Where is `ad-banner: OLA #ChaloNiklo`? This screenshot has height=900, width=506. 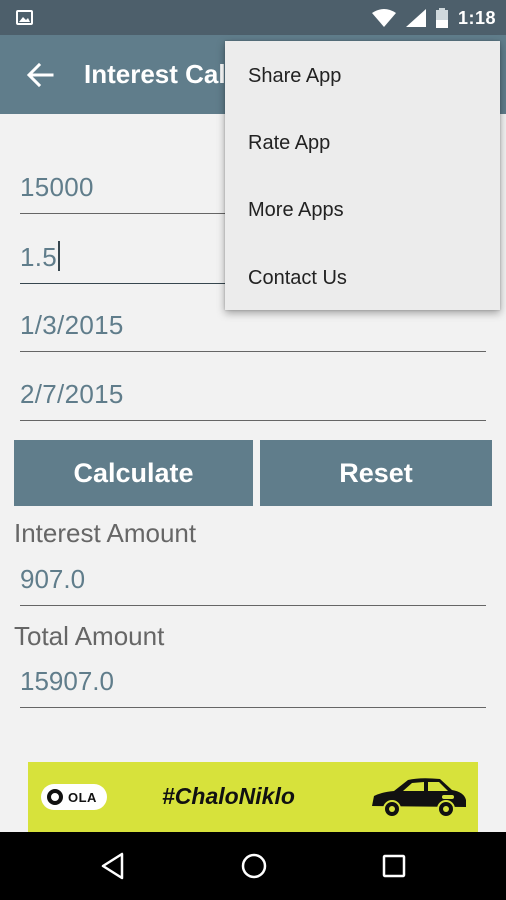 ad-banner: OLA #ChaloNiklo is located at coordinates (253, 797).